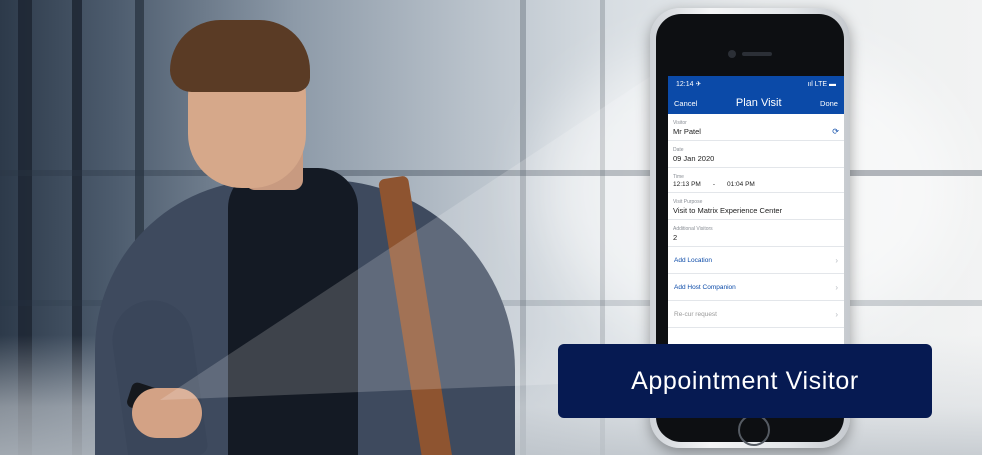 This screenshot has height=455, width=982. I want to click on nav-bar: Cancel Plan Visit Done, so click(756, 103).